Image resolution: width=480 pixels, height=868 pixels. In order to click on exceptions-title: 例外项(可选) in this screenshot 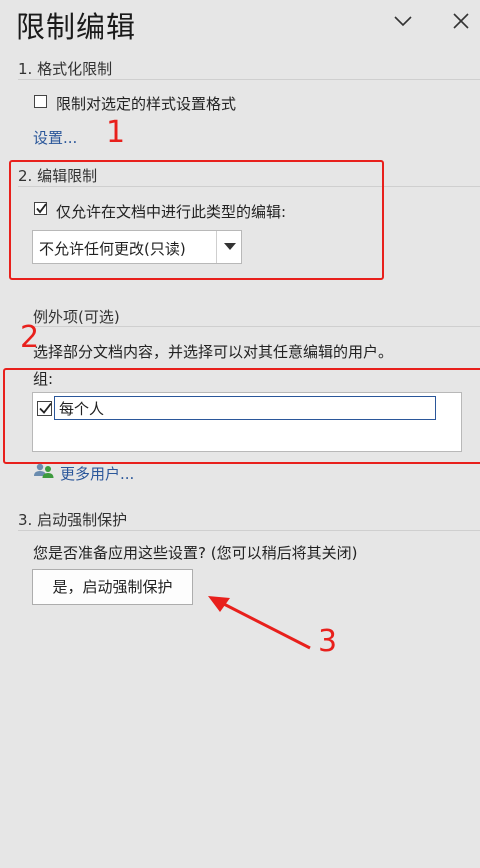, I will do `click(76, 317)`.